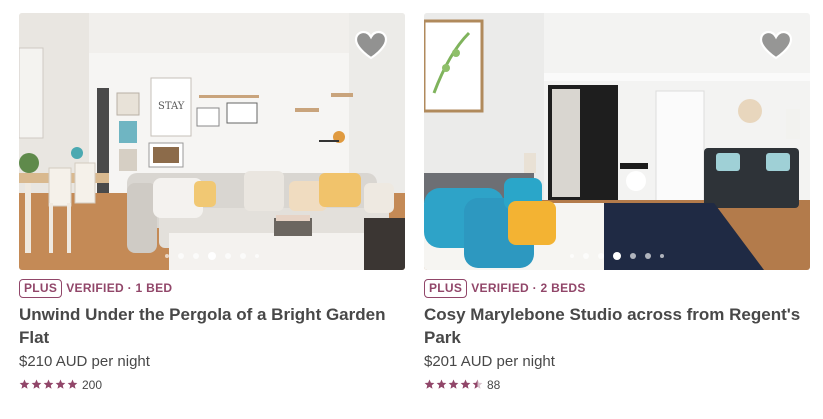 The width and height of the screenshot is (823, 419). I want to click on review-count: 88, so click(494, 384).